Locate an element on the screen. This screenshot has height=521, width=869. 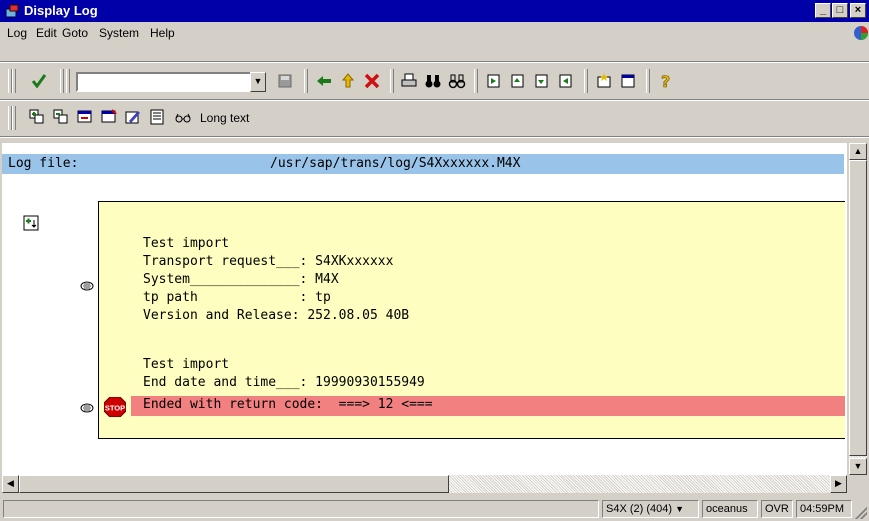
expand-all-button is located at coordinates (37, 117).